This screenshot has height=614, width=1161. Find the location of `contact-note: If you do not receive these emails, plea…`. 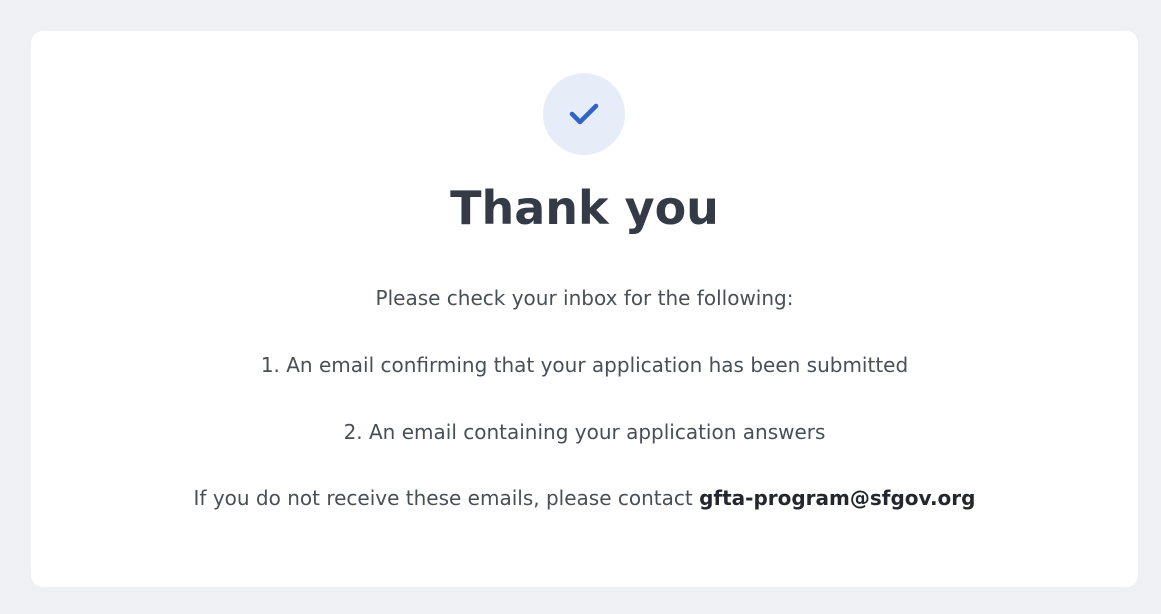

contact-note: If you do not receive these emails, plea… is located at coordinates (584, 498).